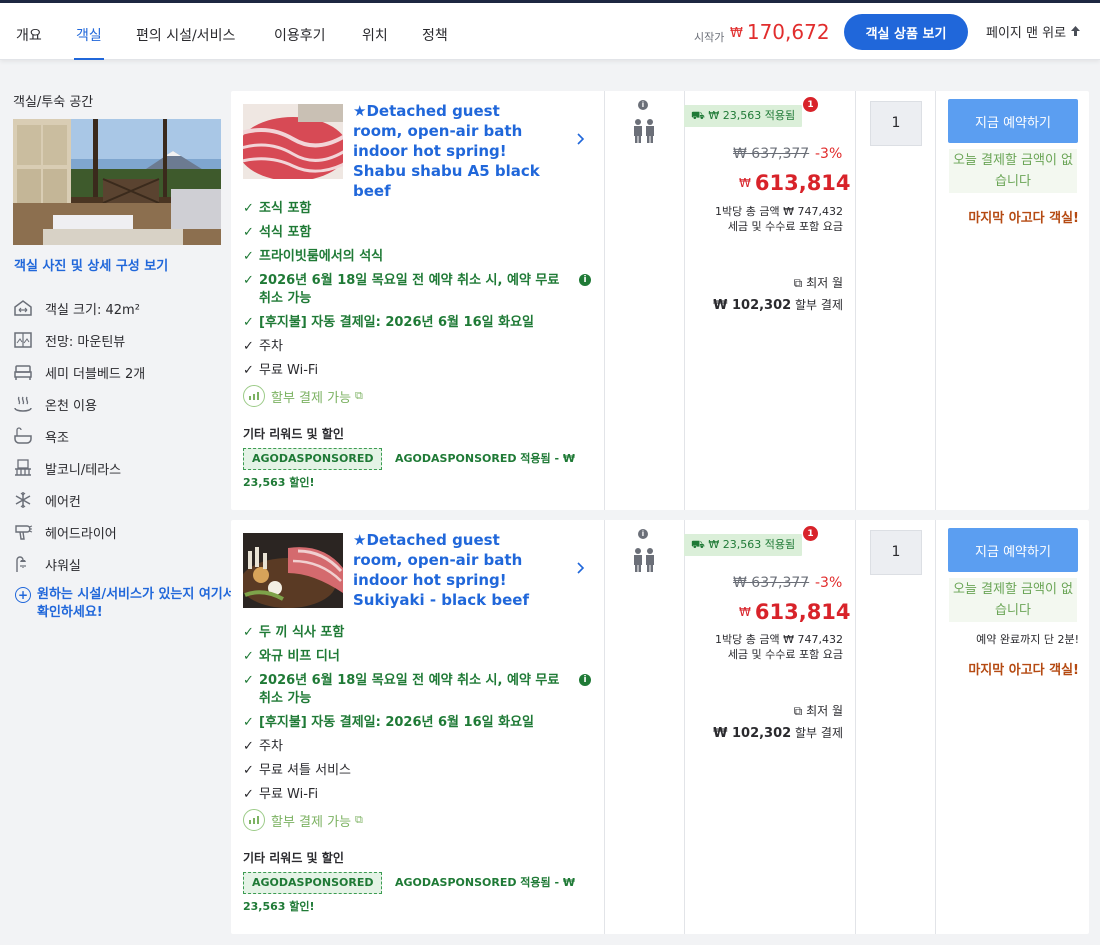 The height and width of the screenshot is (945, 1100). What do you see at coordinates (126, 604) in the screenshot?
I see `check-facilities-link: + 원하는 시설/서비스가 있는지 여기서 확인하세요!` at bounding box center [126, 604].